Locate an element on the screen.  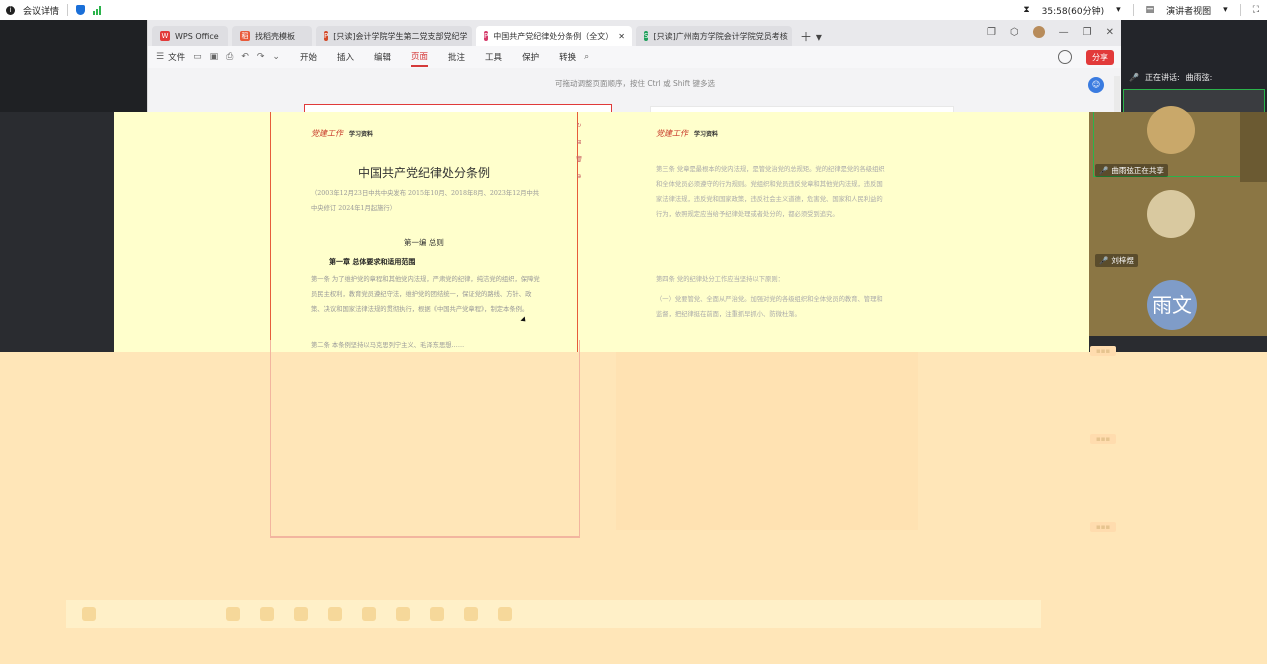
participant-tile-sharer: 🎤 曲雨弦正在共享 is located at coordinates (1169, 141).